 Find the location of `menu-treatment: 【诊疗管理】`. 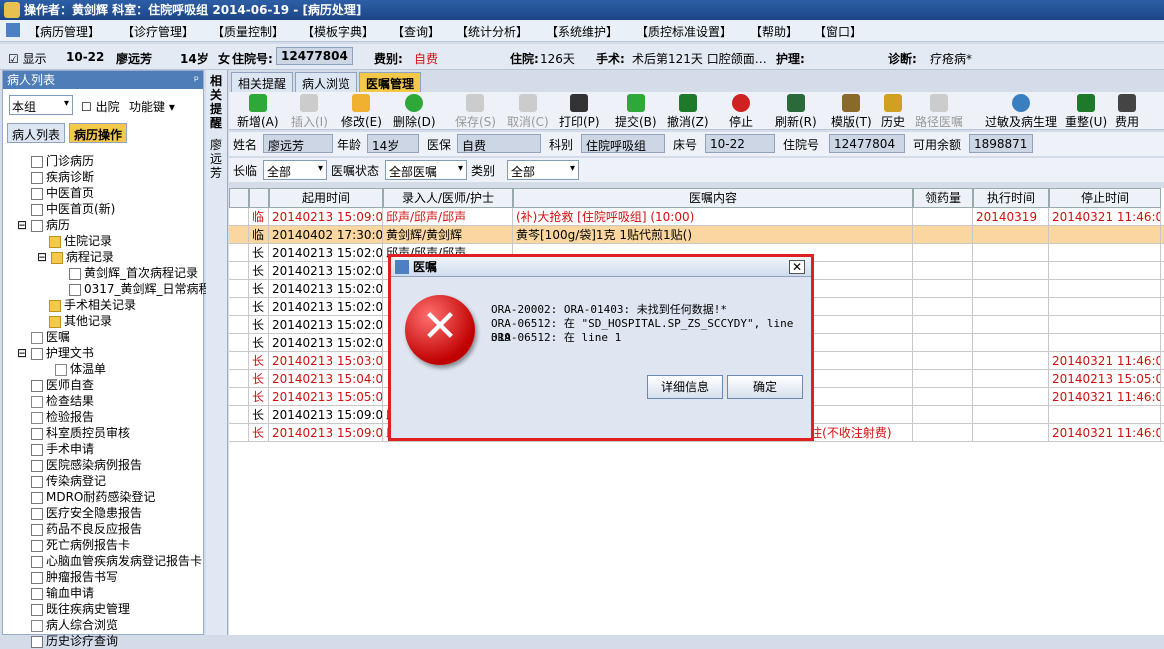

menu-treatment: 【诊疗管理】 is located at coordinates (158, 31).